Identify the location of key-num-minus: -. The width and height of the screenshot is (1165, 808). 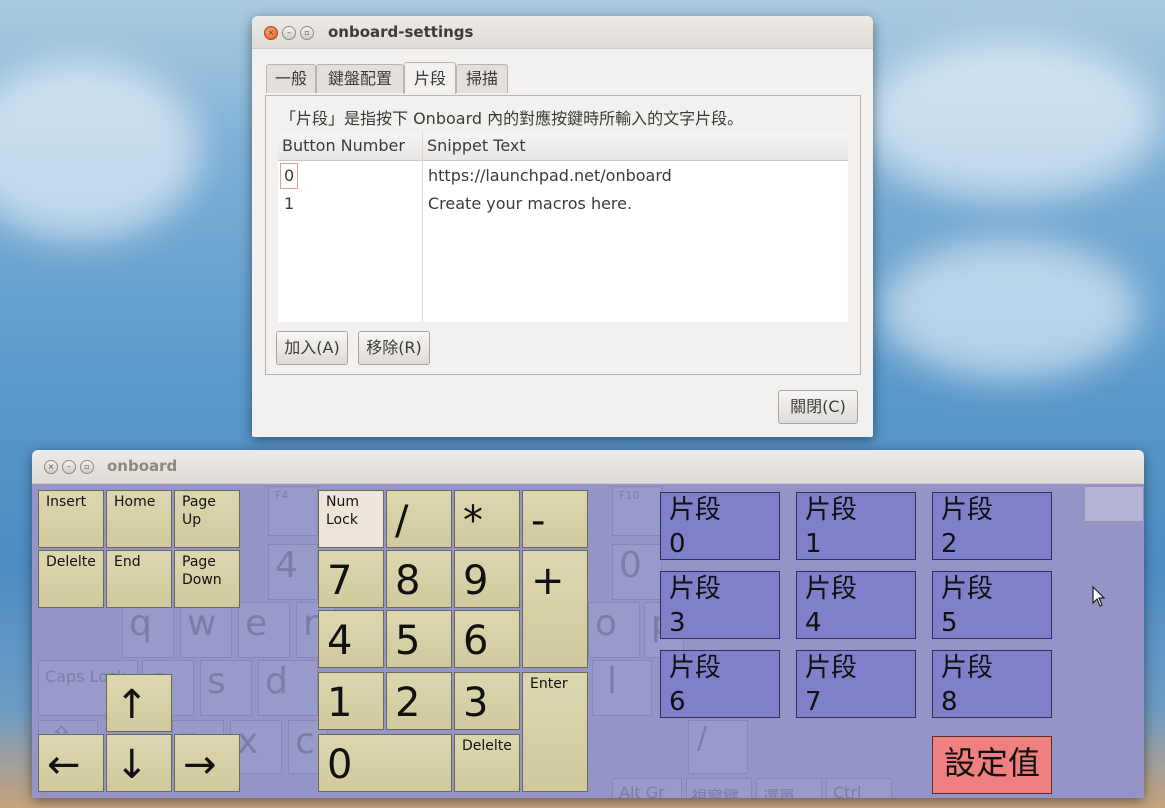
(555, 519).